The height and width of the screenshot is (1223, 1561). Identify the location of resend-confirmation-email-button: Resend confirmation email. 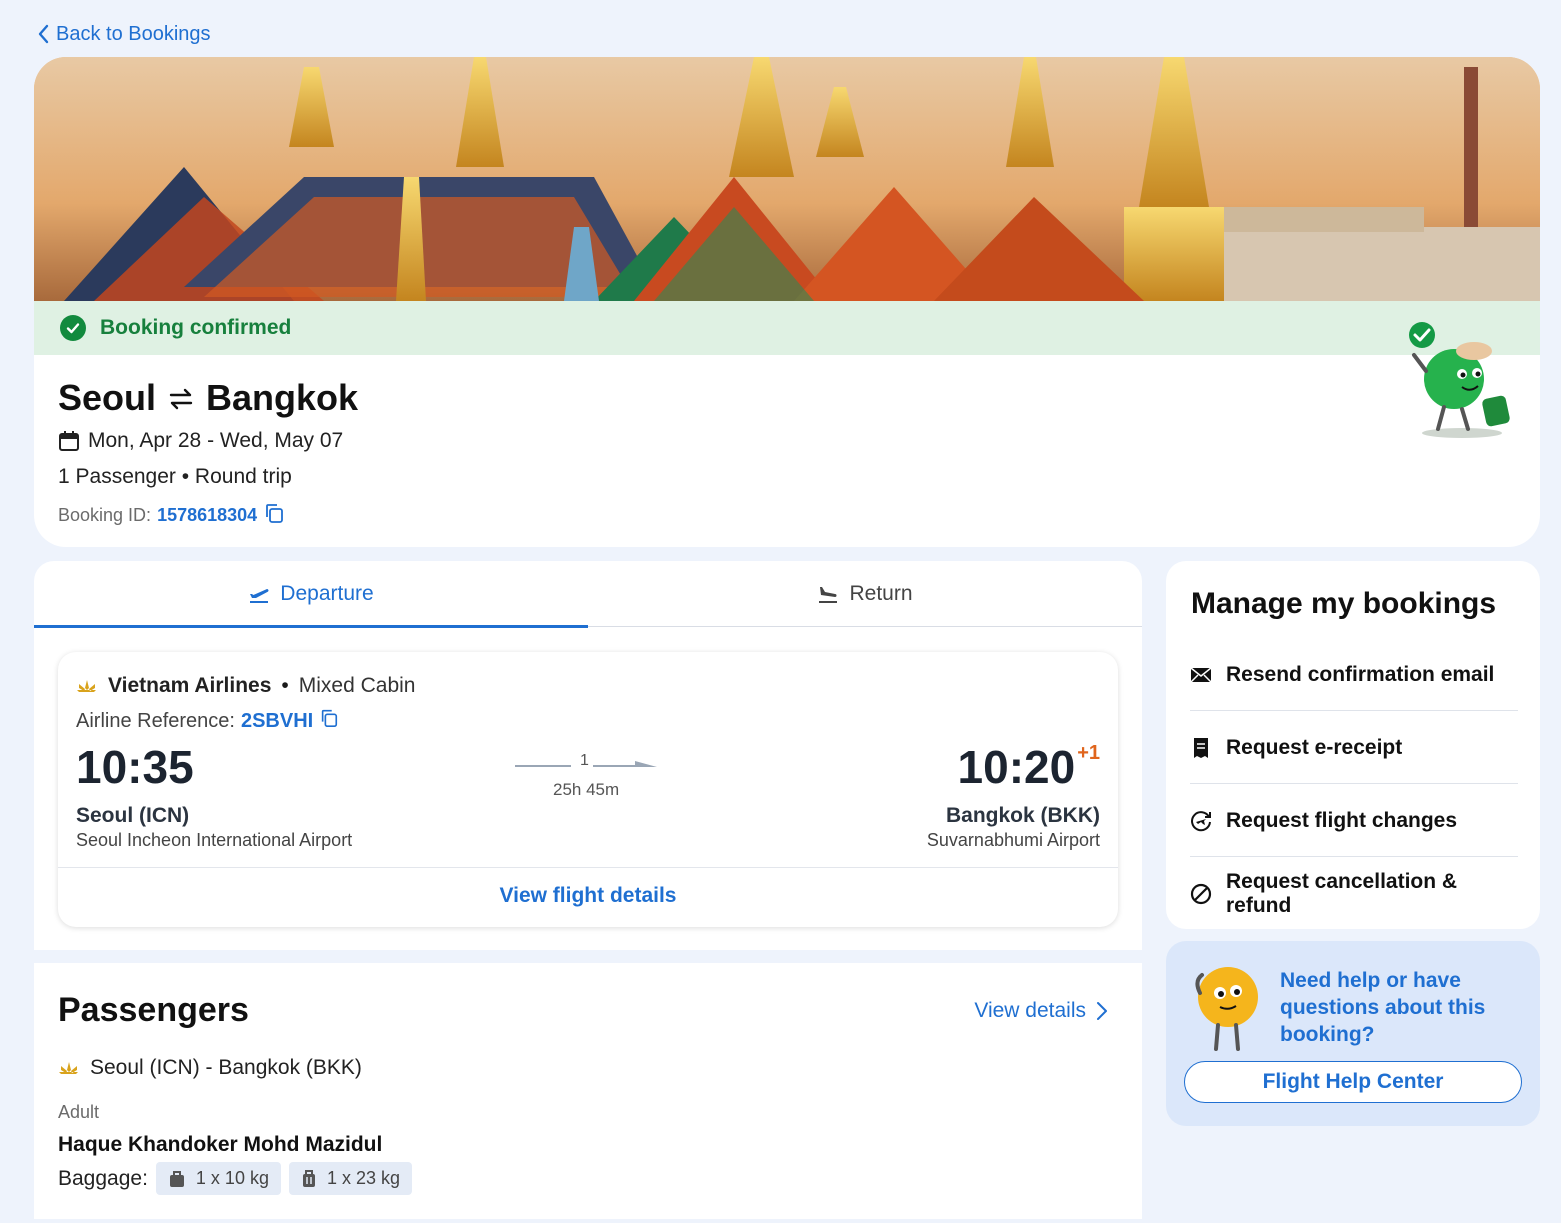
(1354, 675).